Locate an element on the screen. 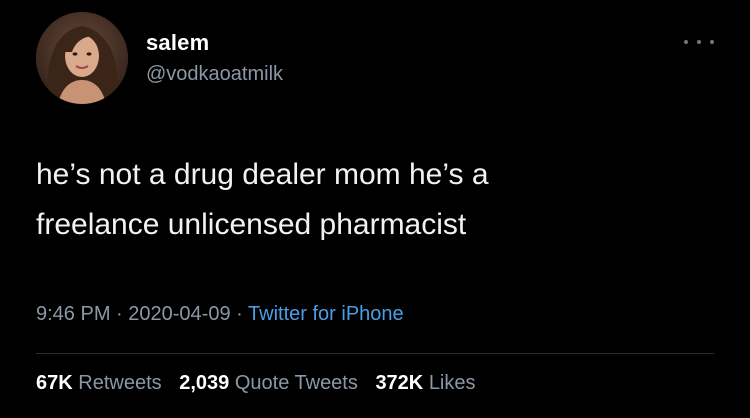 Image resolution: width=750 pixels, height=418 pixels. tweet-source: Twitter for iPhone is located at coordinates (326, 314).